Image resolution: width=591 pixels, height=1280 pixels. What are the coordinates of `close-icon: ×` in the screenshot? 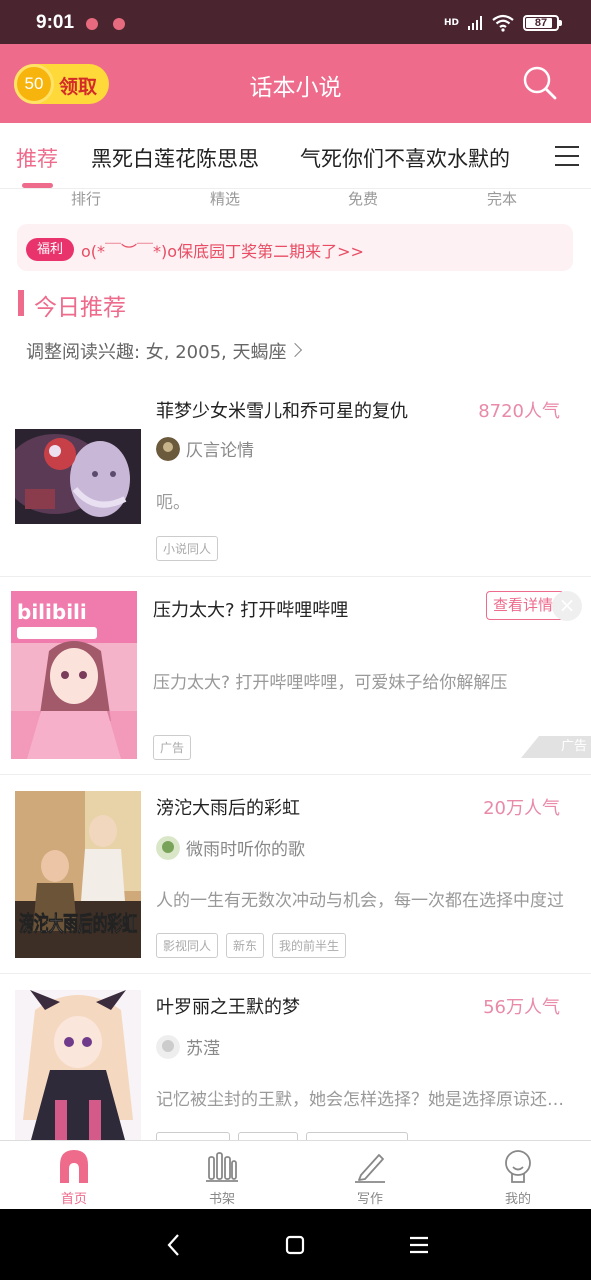 It's located at (567, 606).